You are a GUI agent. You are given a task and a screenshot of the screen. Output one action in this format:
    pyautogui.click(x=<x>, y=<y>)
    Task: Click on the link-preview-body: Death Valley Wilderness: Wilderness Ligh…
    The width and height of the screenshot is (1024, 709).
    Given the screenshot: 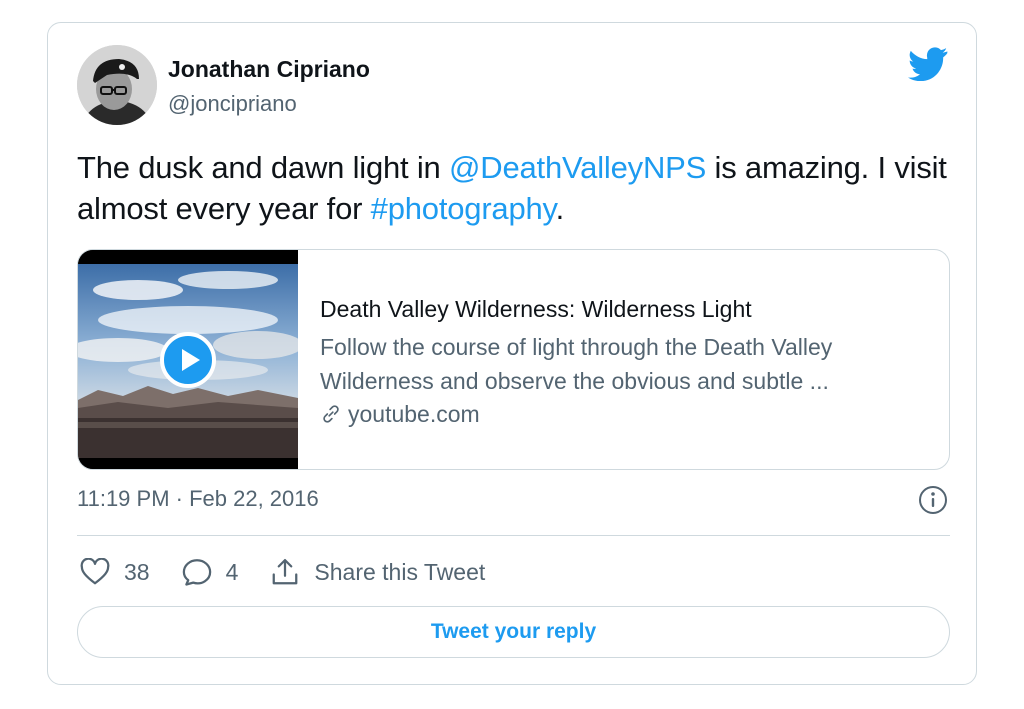 What is the action you would take?
    pyautogui.click(x=625, y=362)
    